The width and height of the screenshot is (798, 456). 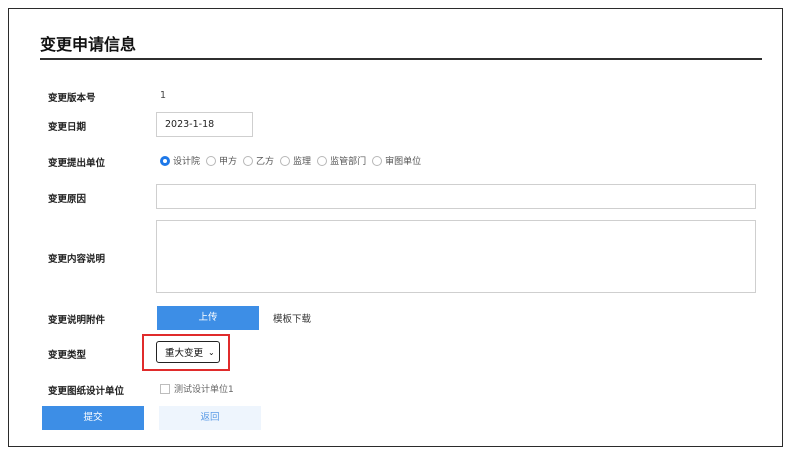 I want to click on radio-supervisor: 监理, so click(x=295, y=160).